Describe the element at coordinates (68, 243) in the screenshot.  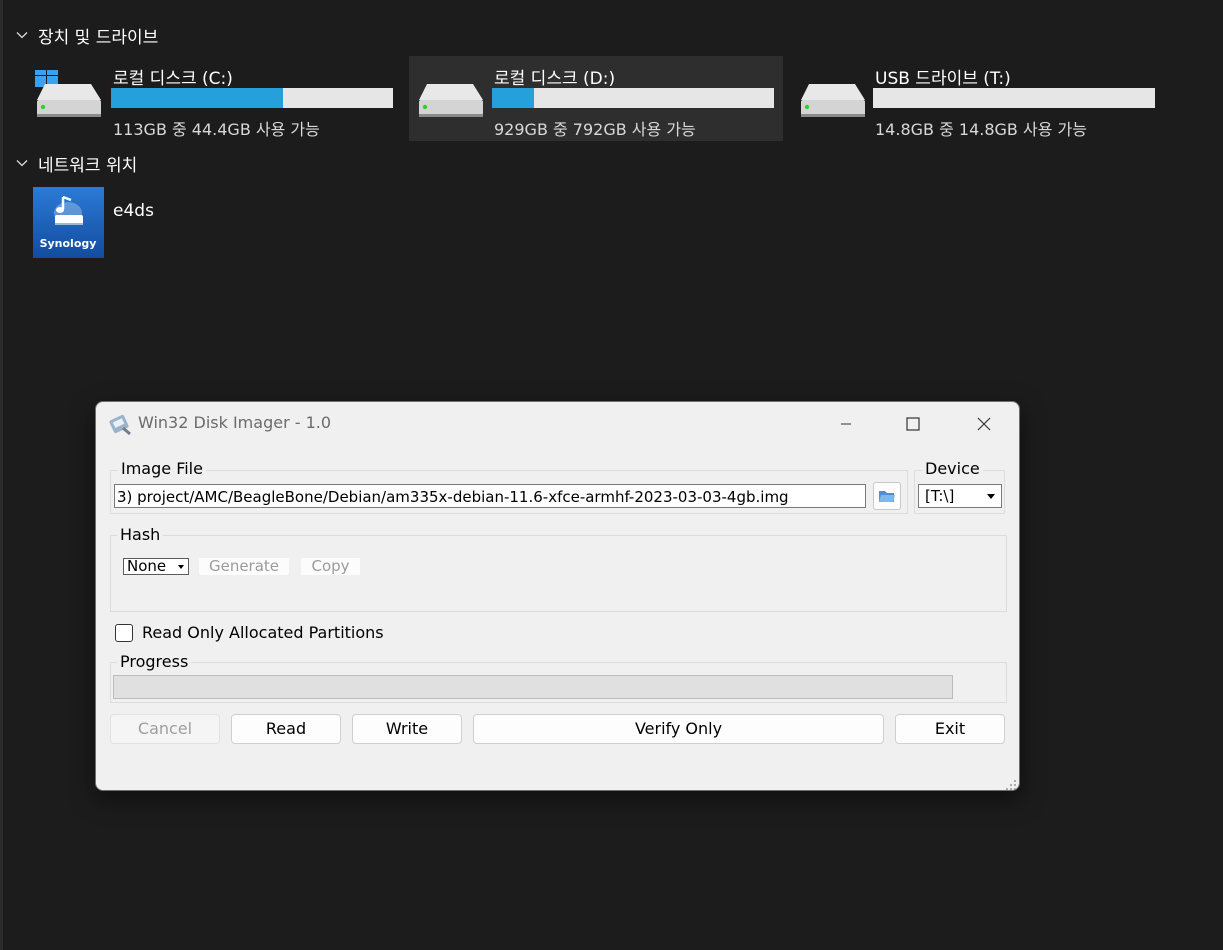
I see `synology-logo-text: Synology` at that location.